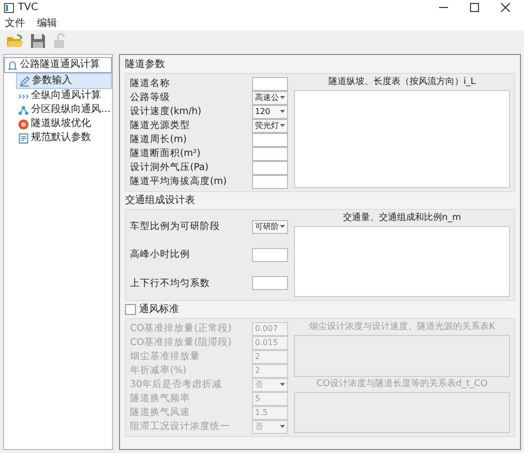  Describe the element at coordinates (150, 83) in the screenshot. I see `field-label: 隧道名称` at that location.